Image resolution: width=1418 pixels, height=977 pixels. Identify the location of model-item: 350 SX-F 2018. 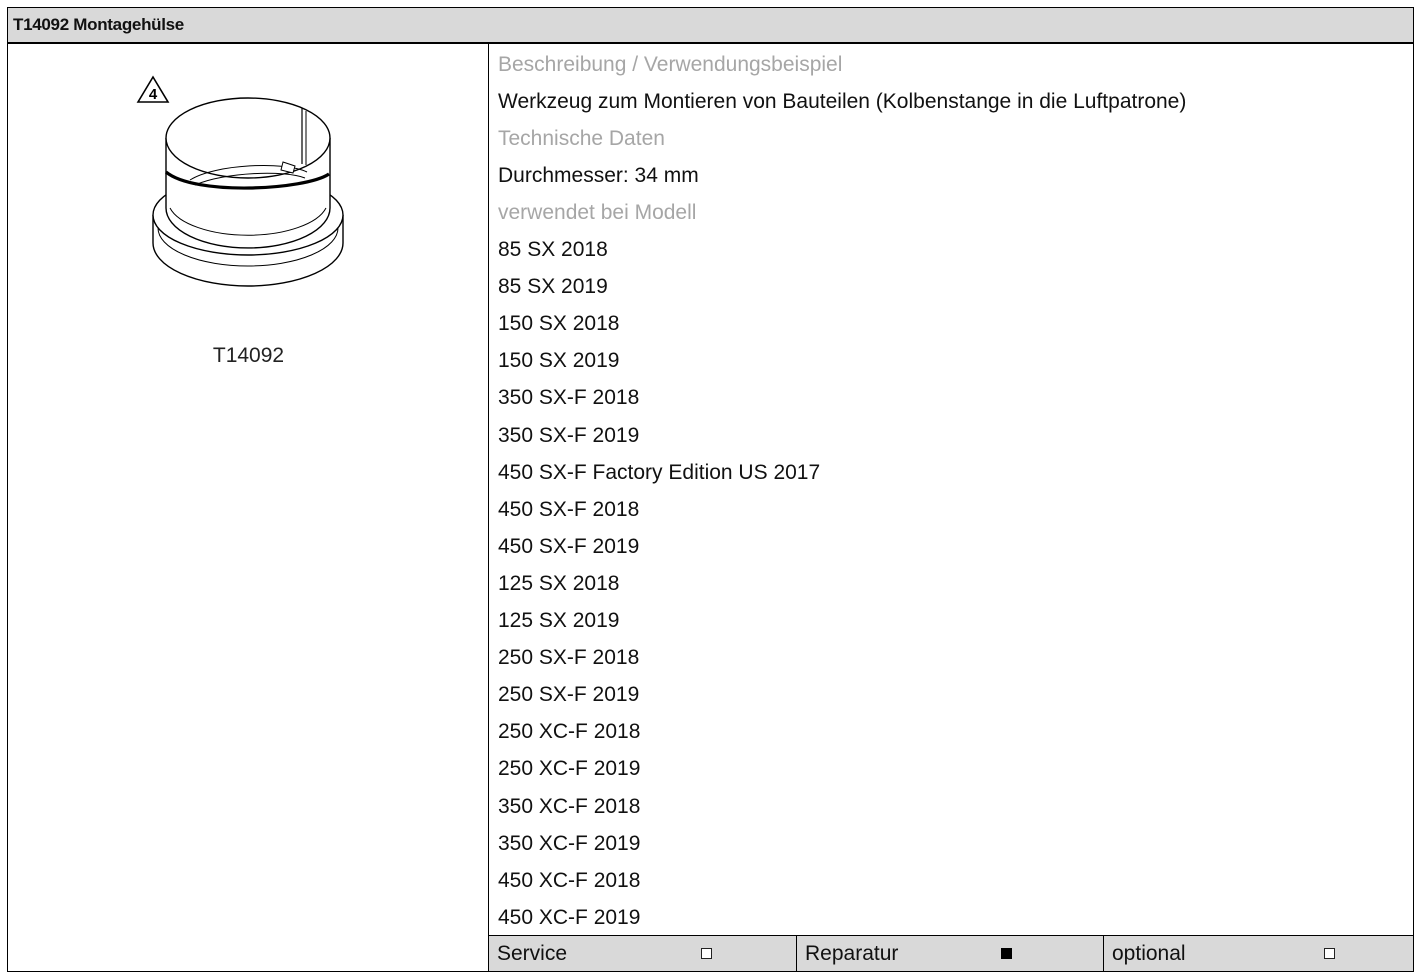
(569, 398).